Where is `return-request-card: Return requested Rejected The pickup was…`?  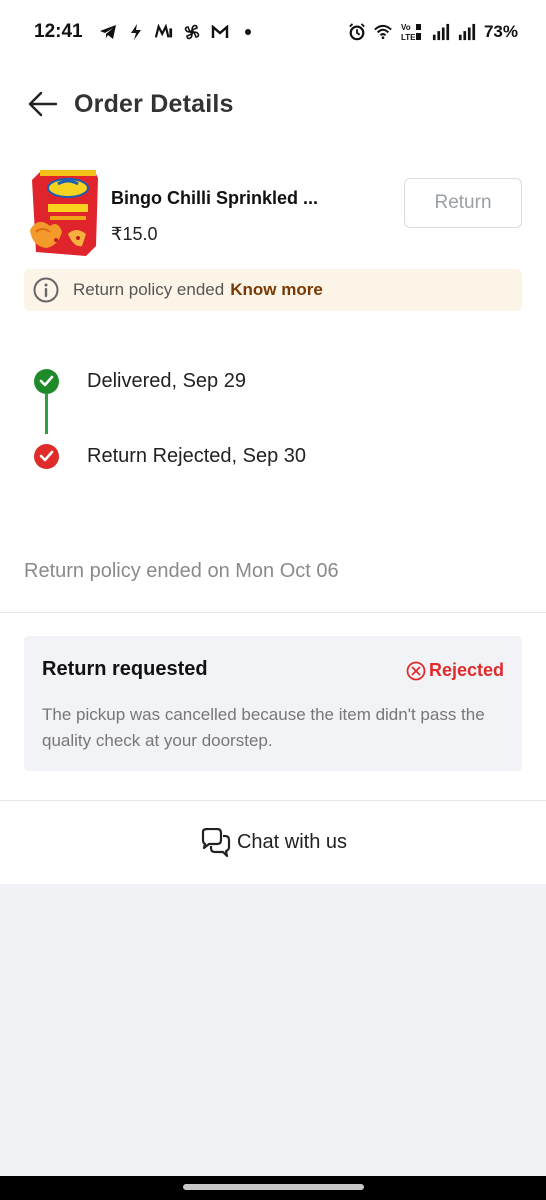 return-request-card: Return requested Rejected The pickup was… is located at coordinates (273, 703).